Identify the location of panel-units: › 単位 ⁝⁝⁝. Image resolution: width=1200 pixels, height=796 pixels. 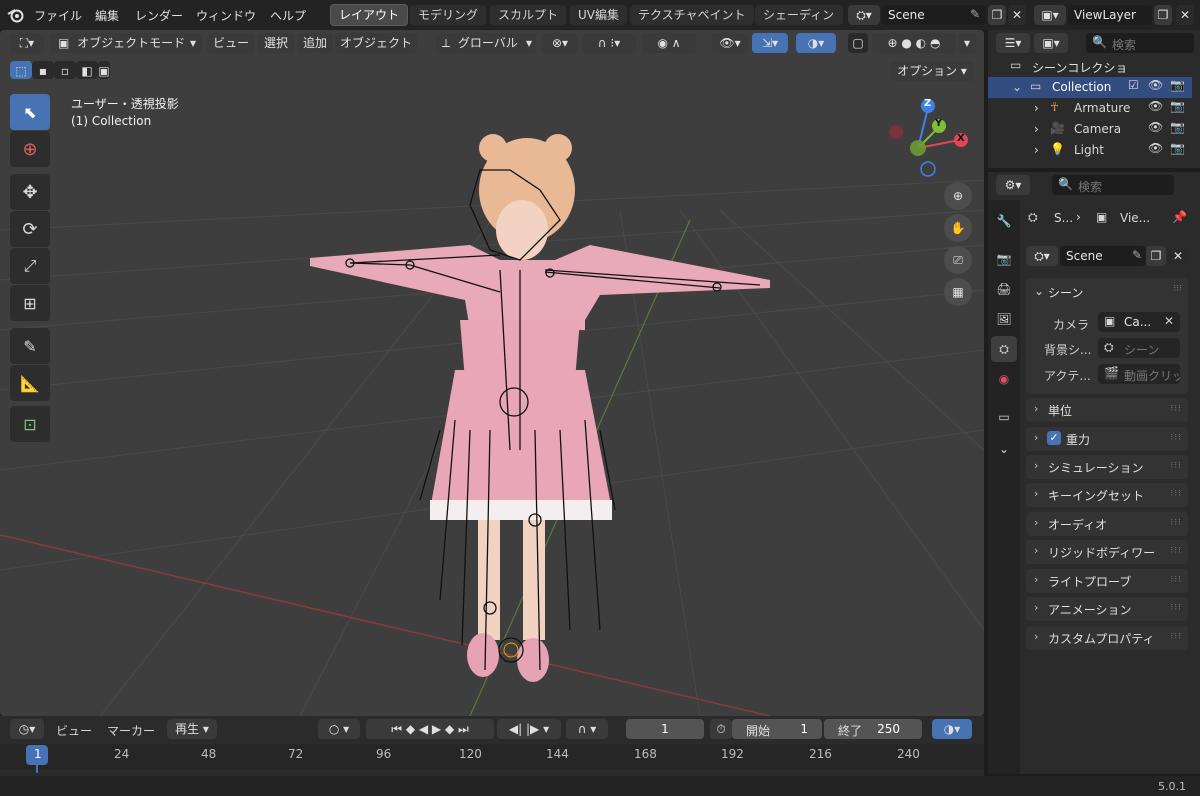
(1107, 410).